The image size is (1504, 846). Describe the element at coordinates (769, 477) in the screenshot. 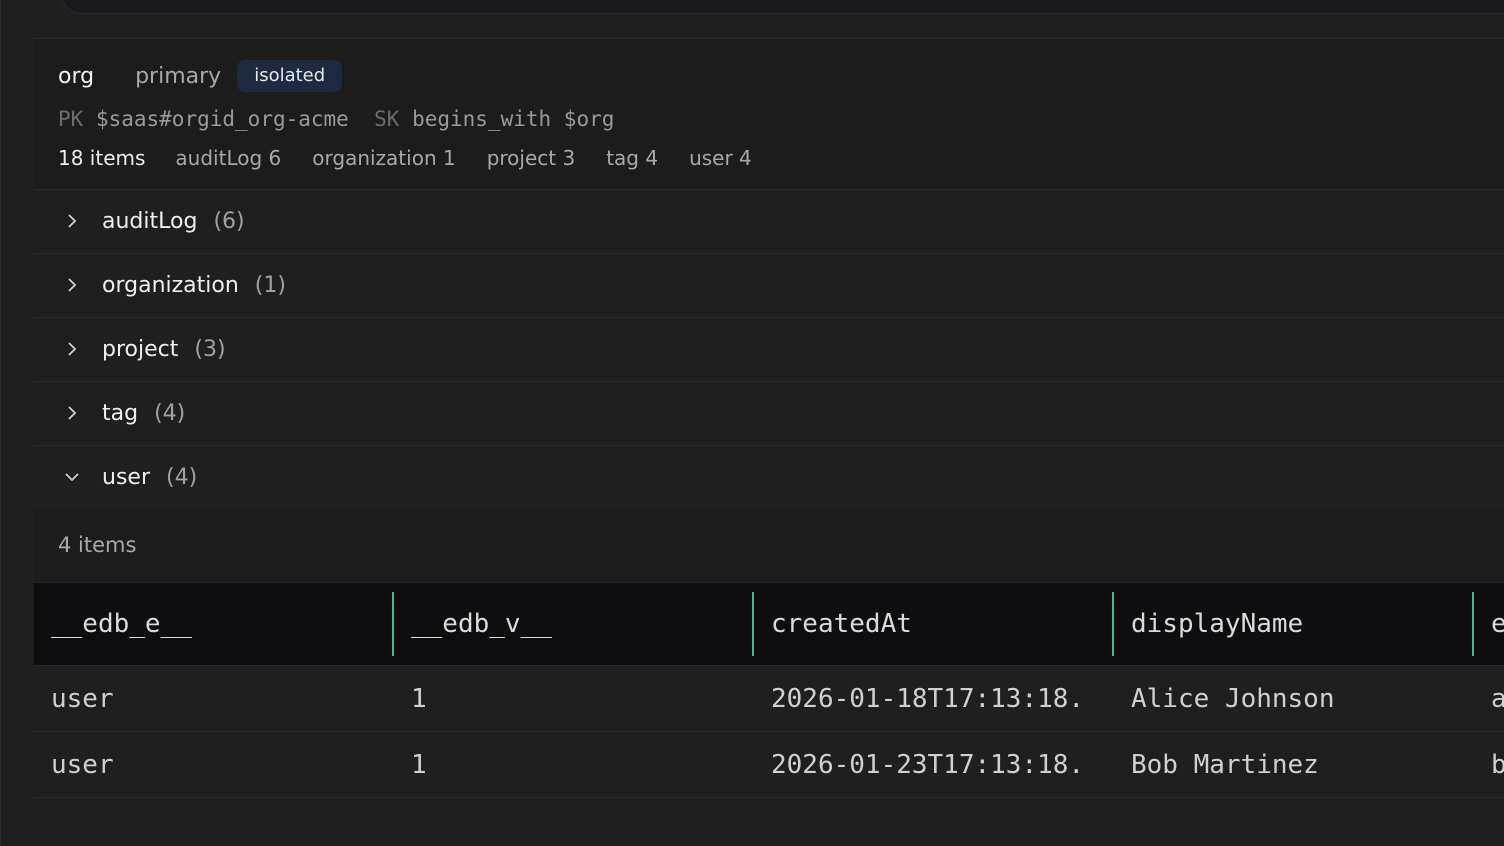

I see `group-row-user: user (4)` at that location.